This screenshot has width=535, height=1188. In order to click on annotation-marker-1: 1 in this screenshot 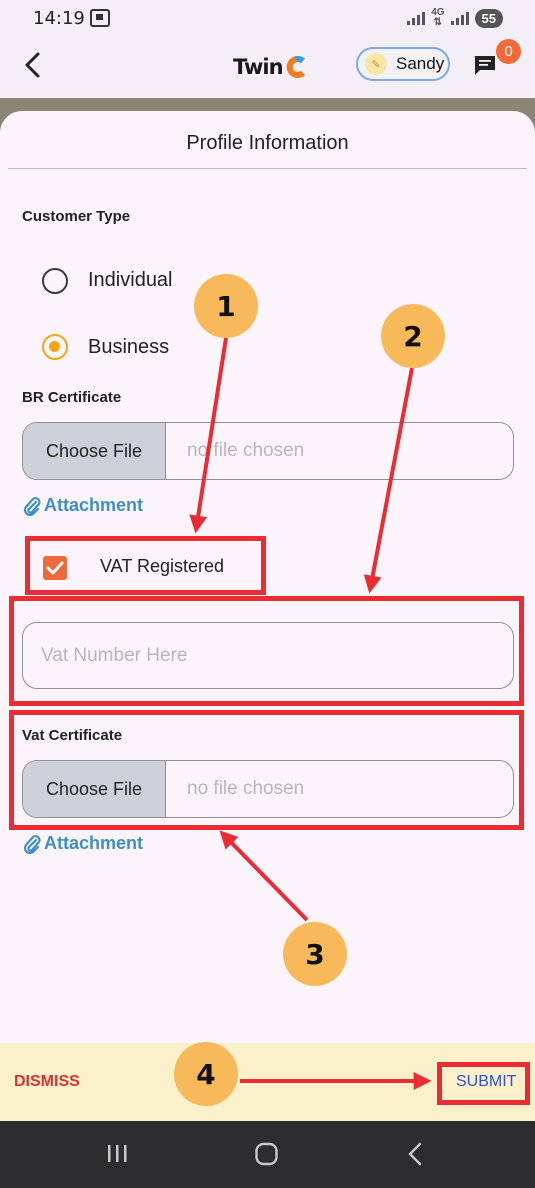, I will do `click(226, 306)`.